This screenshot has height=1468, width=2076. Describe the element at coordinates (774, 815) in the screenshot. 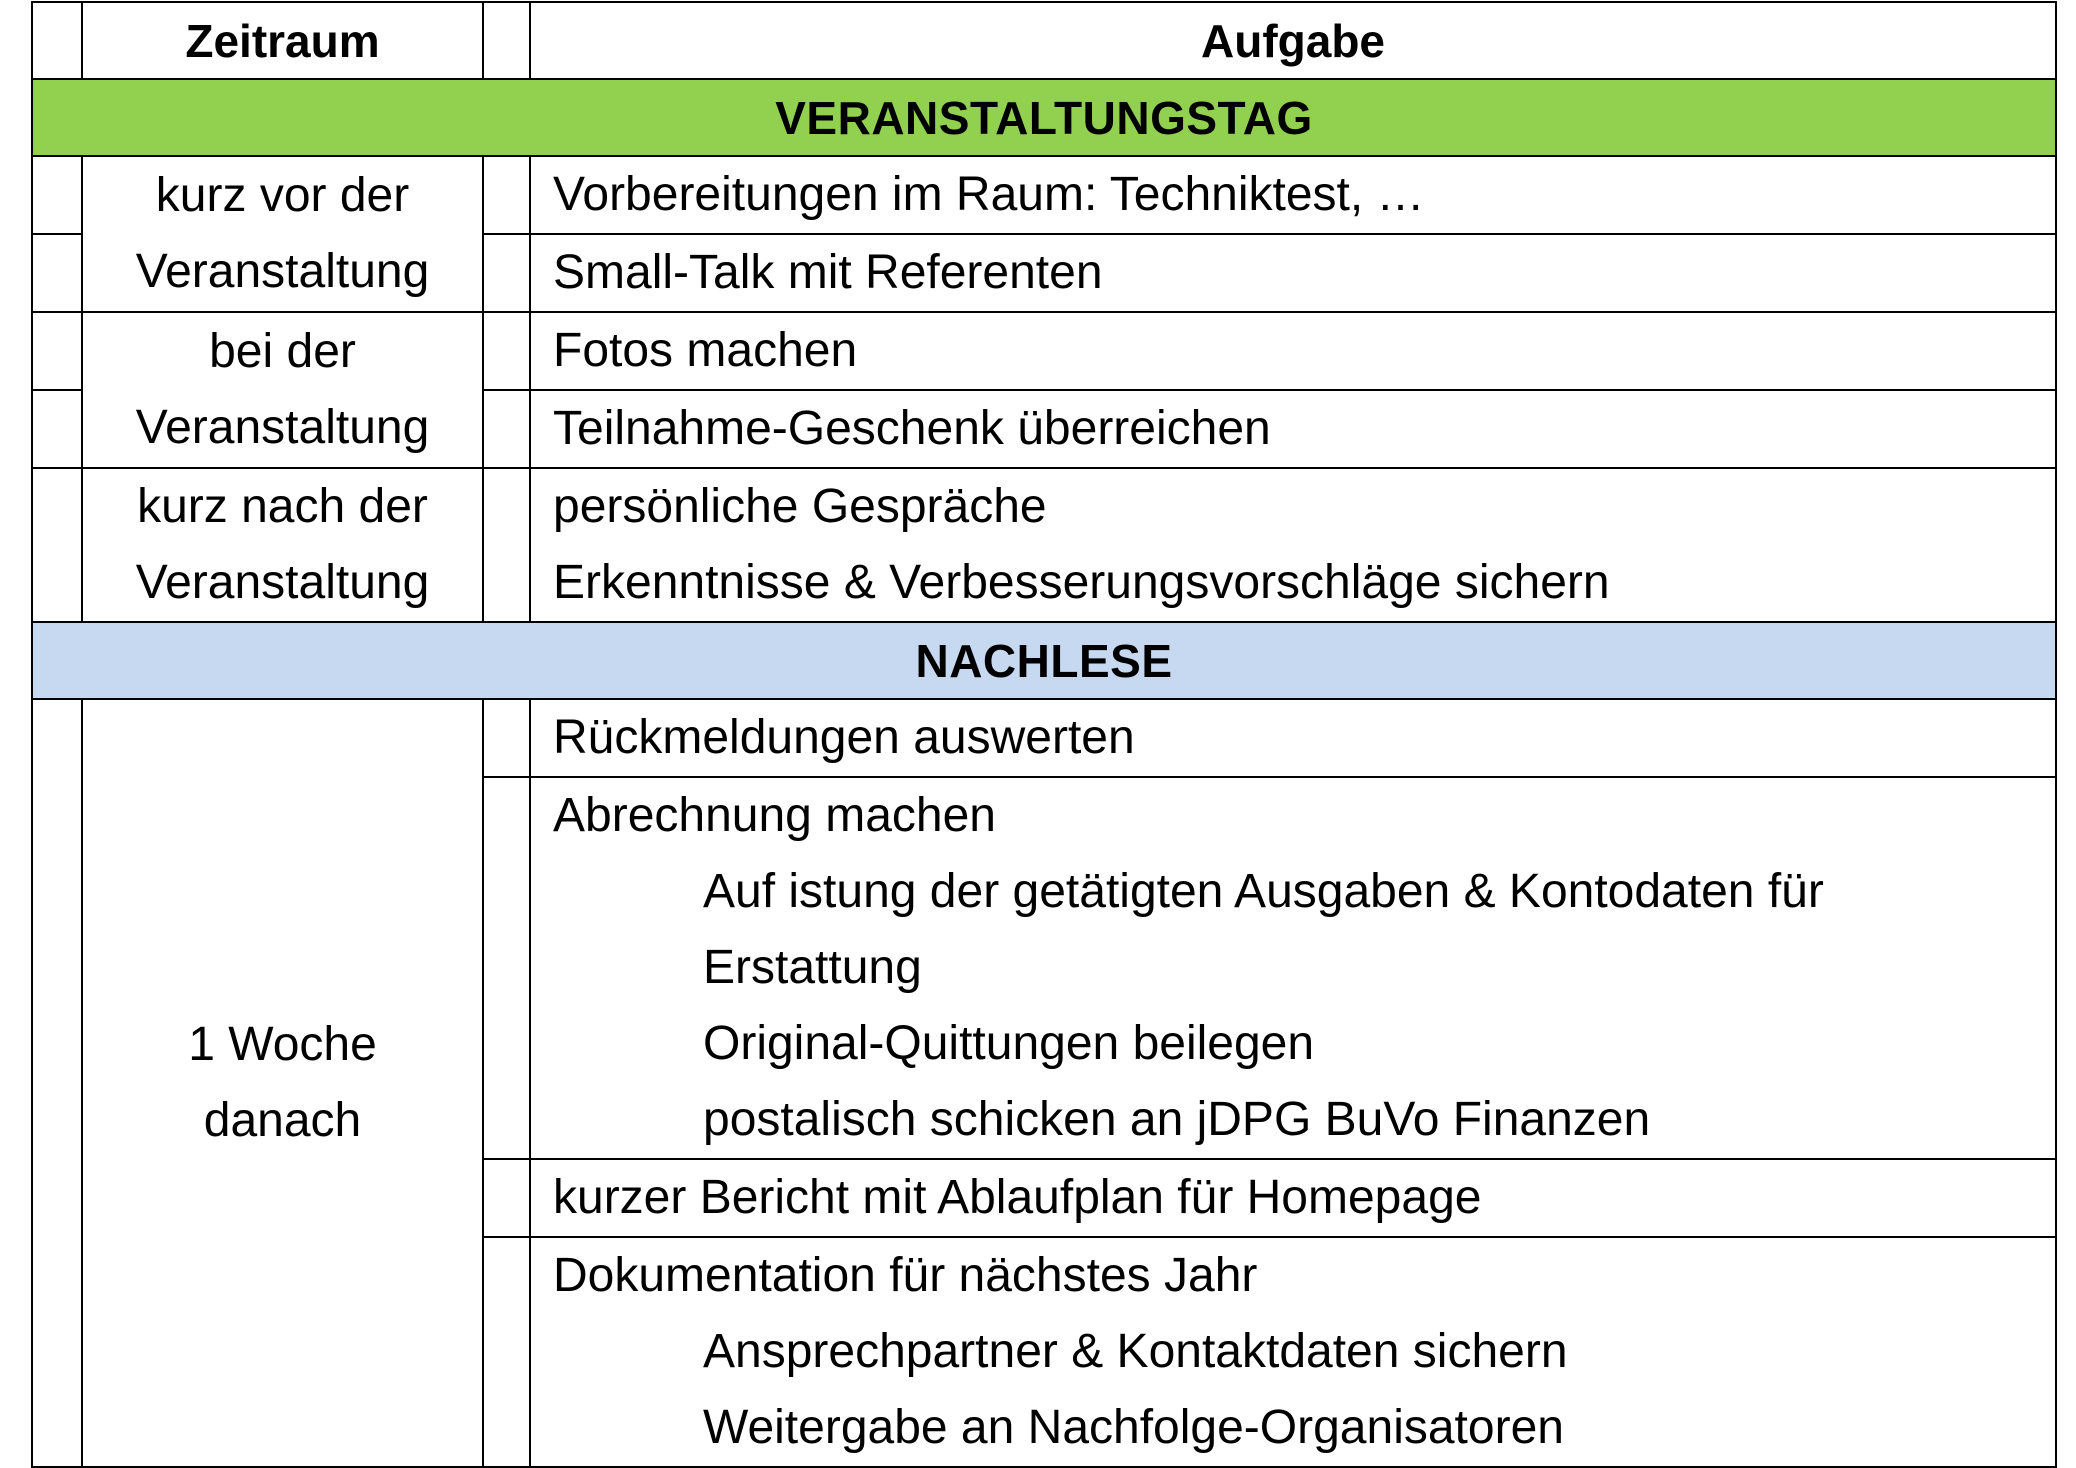

I see `task-line: Abrechnung machen` at that location.